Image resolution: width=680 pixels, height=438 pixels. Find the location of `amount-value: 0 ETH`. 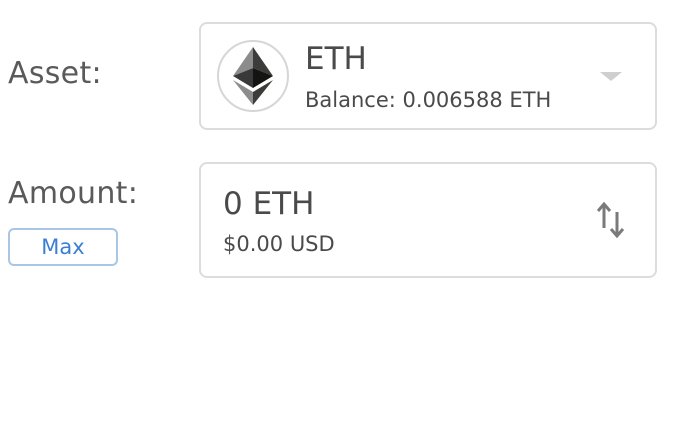

amount-value: 0 ETH is located at coordinates (268, 204).